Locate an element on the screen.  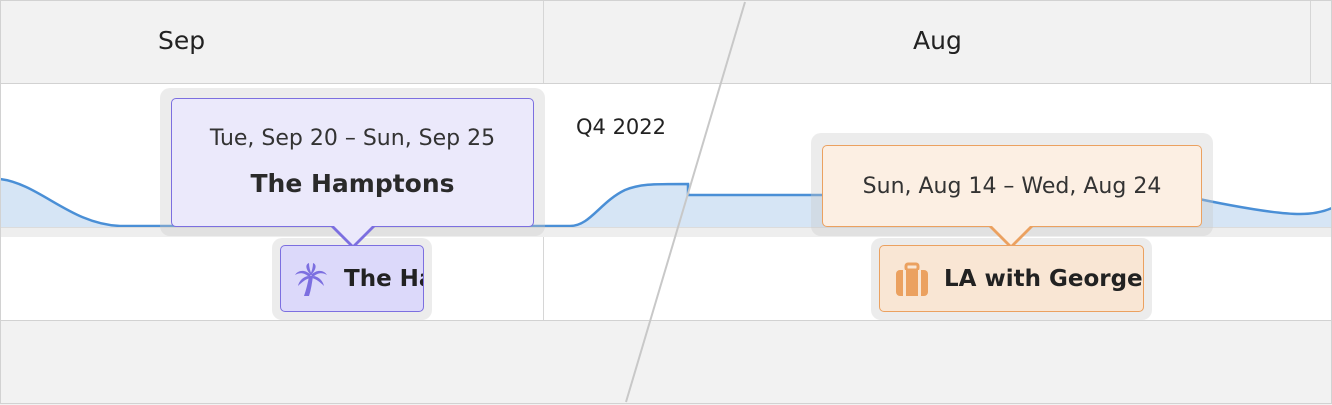
palm-tree-icon is located at coordinates (311, 279).